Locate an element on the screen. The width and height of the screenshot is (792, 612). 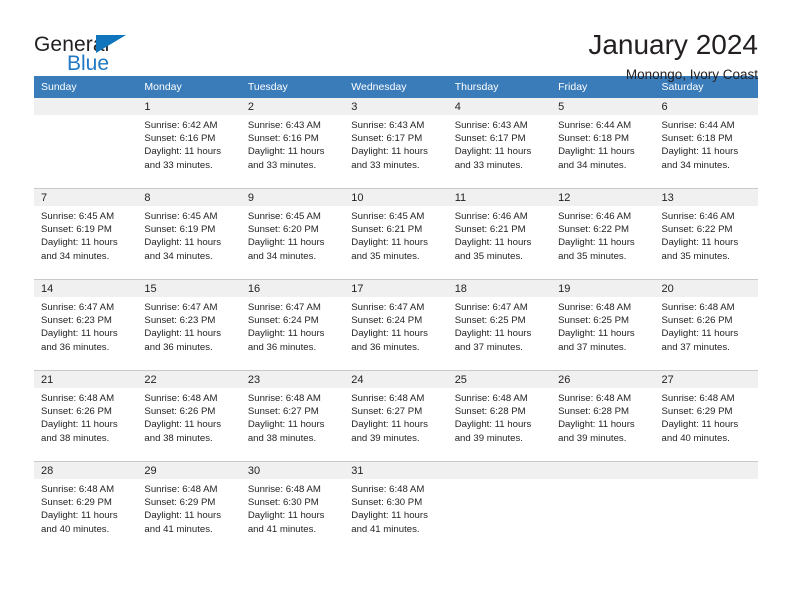
sunset-text: Sunset: 6:16 PM is located at coordinates (283, 139).